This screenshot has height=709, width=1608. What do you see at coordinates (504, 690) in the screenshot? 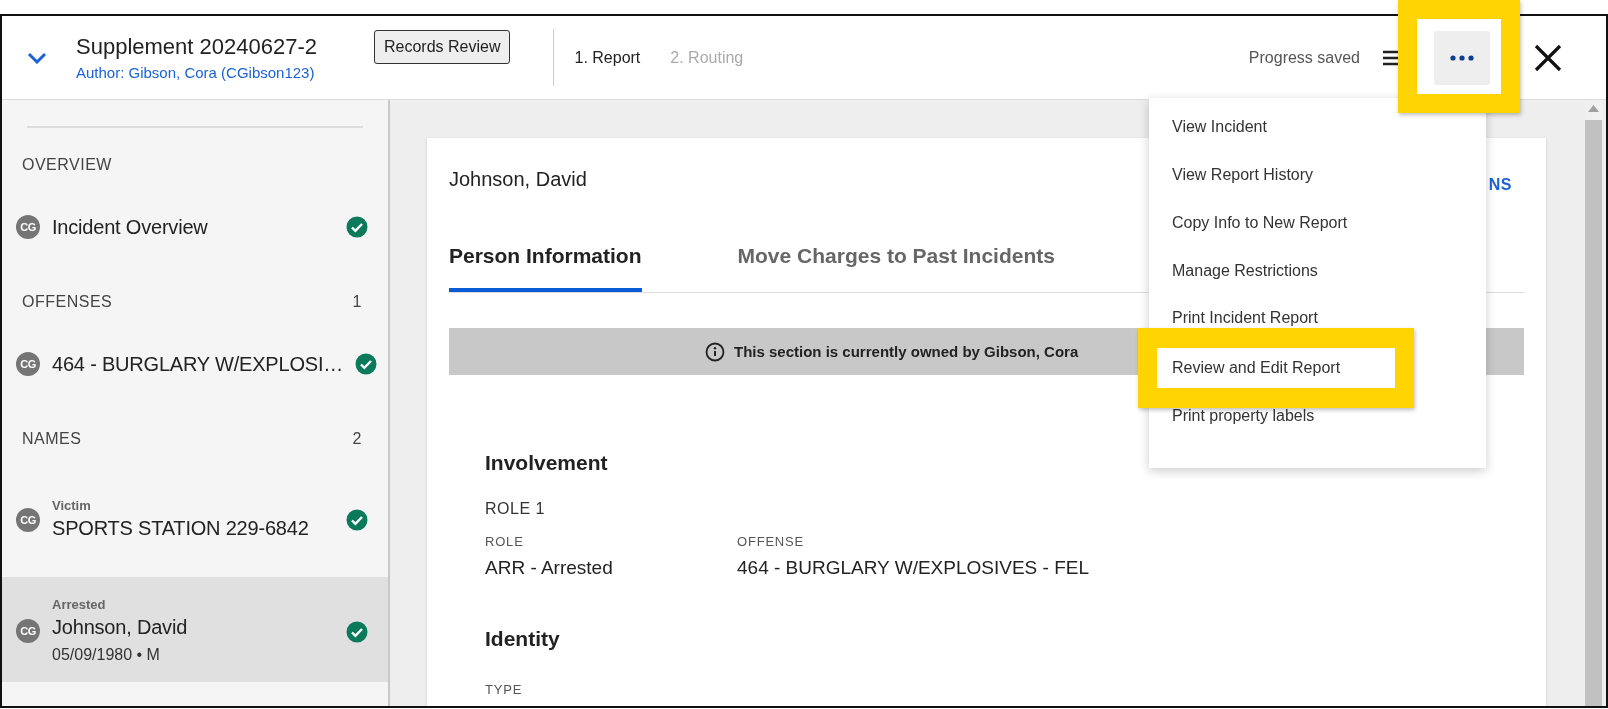
I see `field-label: TYPE` at bounding box center [504, 690].